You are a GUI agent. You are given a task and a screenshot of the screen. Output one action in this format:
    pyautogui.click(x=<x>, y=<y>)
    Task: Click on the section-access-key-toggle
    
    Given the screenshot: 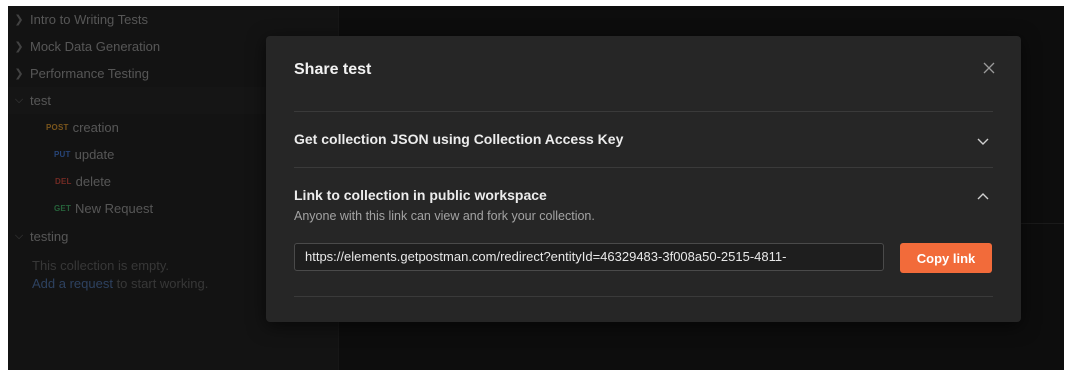 What is the action you would take?
    pyautogui.click(x=983, y=141)
    